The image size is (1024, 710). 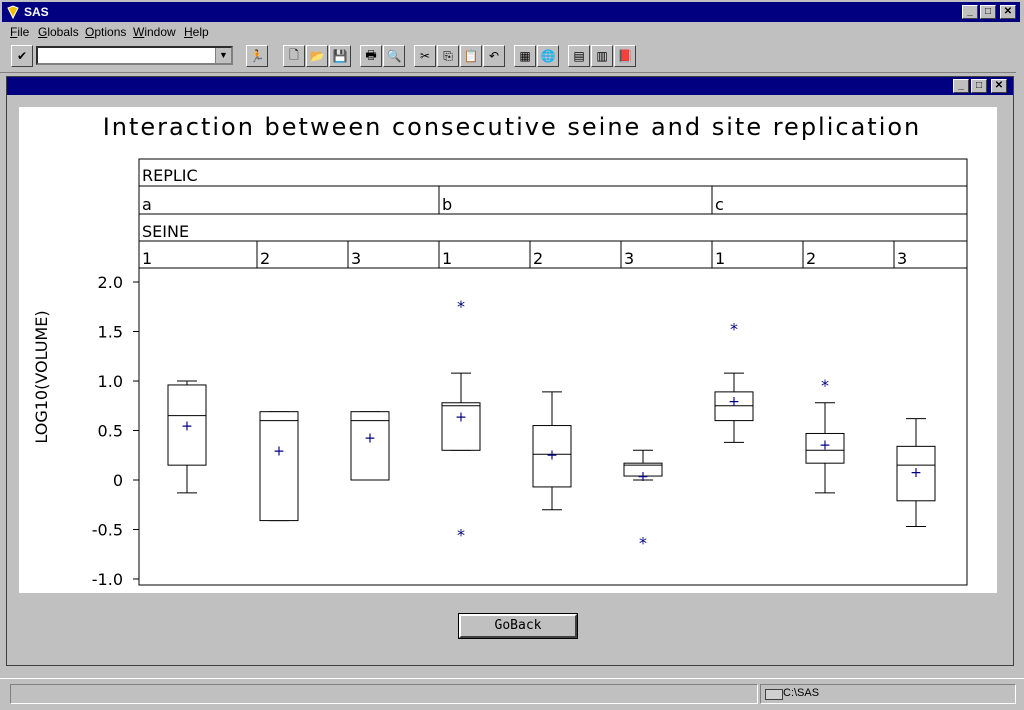 What do you see at coordinates (511, 56) in the screenshot?
I see `toolbar: ✔ ▼ 🏃 🗋 📂 💾 🖶 🔍 ✂ ⎘ 📋 ↶ ▦ 🌐 ▤ ▥ 📕` at bounding box center [511, 56].